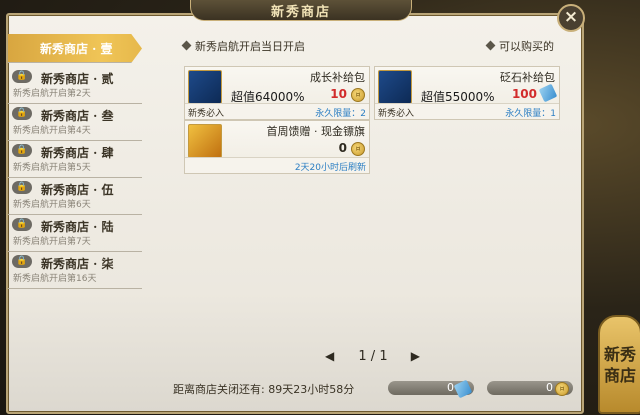 The width and height of the screenshot is (640, 415). What do you see at coordinates (467, 93) in the screenshot?
I see `shop-item-card: 砭石补给包 超值55000% 100 新秀必入 永久限量：1` at bounding box center [467, 93].